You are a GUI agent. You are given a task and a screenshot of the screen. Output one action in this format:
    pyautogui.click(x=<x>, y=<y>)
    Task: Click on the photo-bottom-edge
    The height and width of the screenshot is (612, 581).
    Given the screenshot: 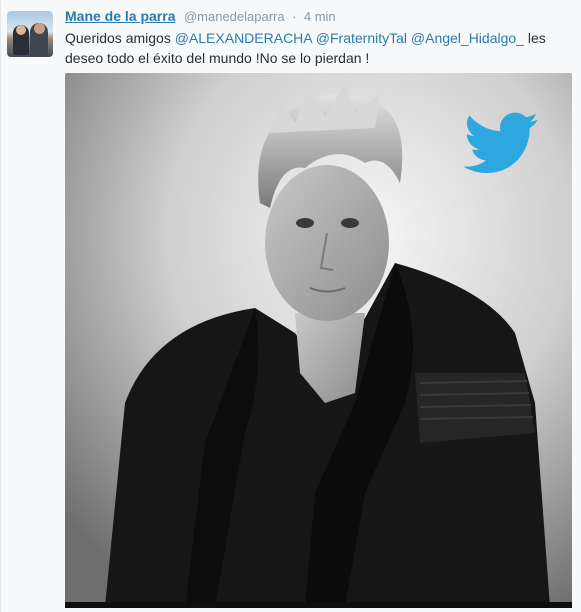 What is the action you would take?
    pyautogui.click(x=318, y=605)
    